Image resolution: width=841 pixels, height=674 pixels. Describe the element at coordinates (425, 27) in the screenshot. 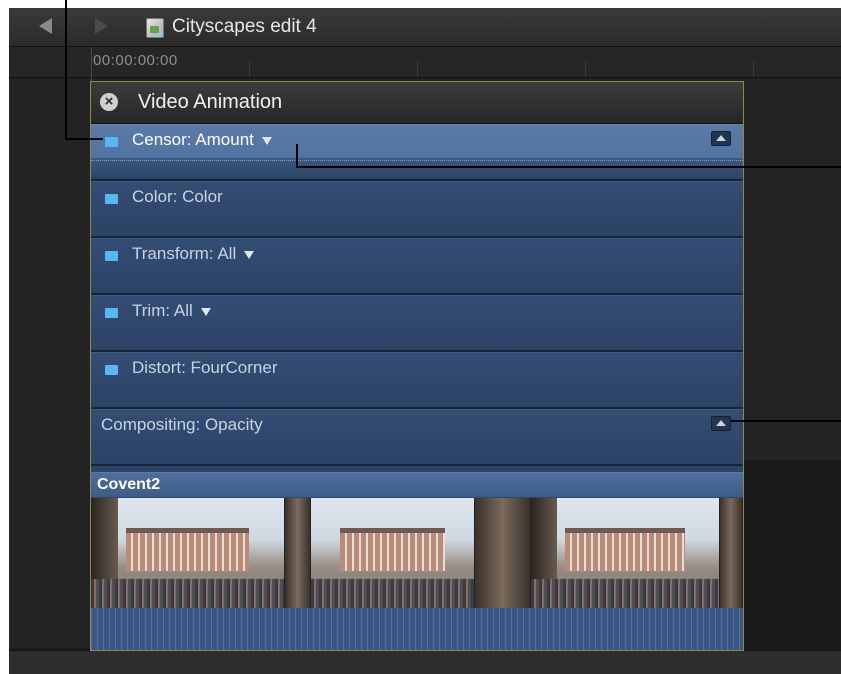

I see `timeline-title-bar: Cityscapes edit 4` at that location.